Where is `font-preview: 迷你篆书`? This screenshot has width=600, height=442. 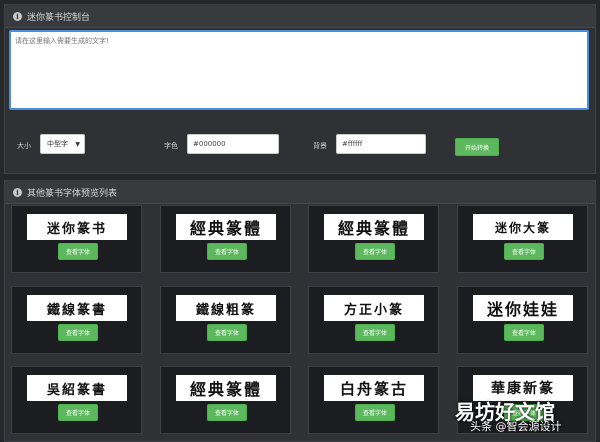
font-preview: 迷你篆书 is located at coordinates (77, 227).